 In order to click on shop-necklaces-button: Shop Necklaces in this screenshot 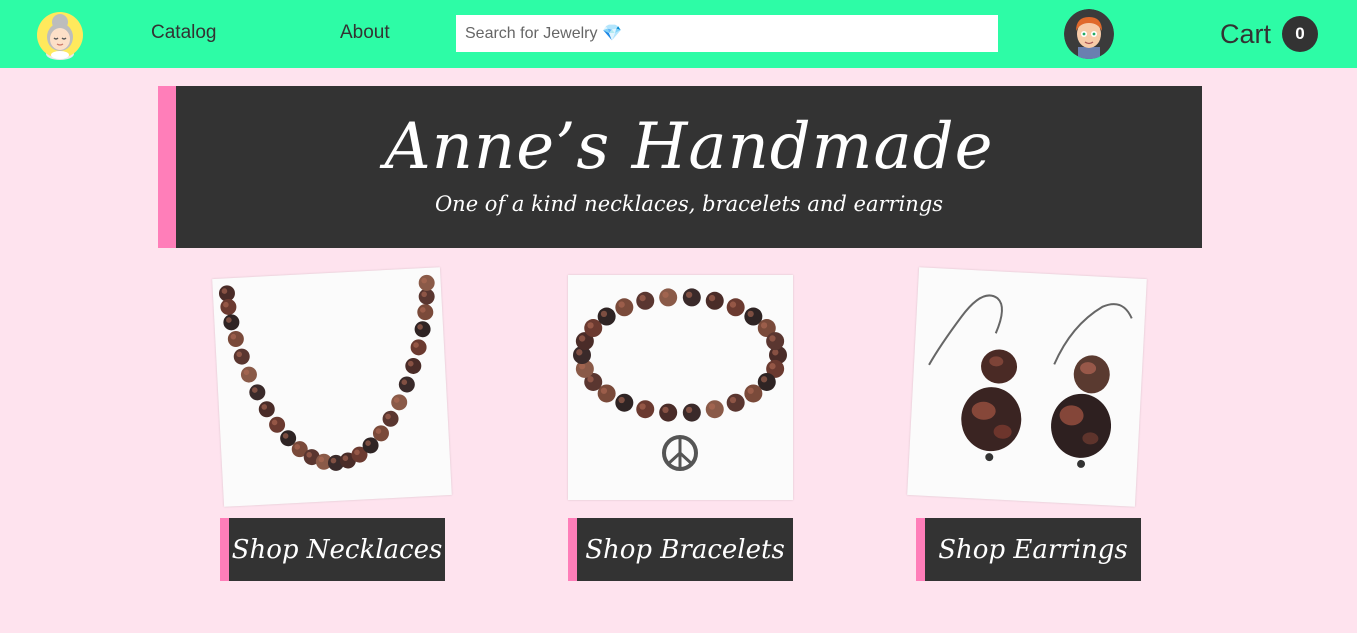, I will do `click(332, 549)`.